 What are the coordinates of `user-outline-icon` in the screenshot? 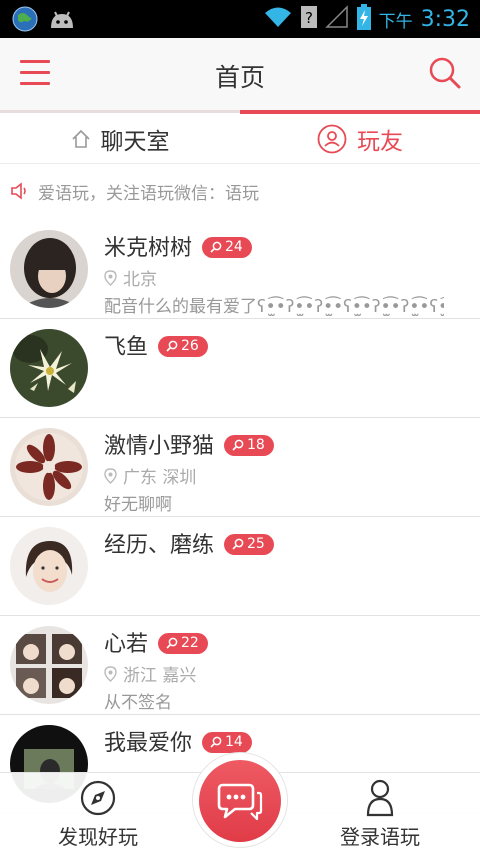 It's located at (380, 798).